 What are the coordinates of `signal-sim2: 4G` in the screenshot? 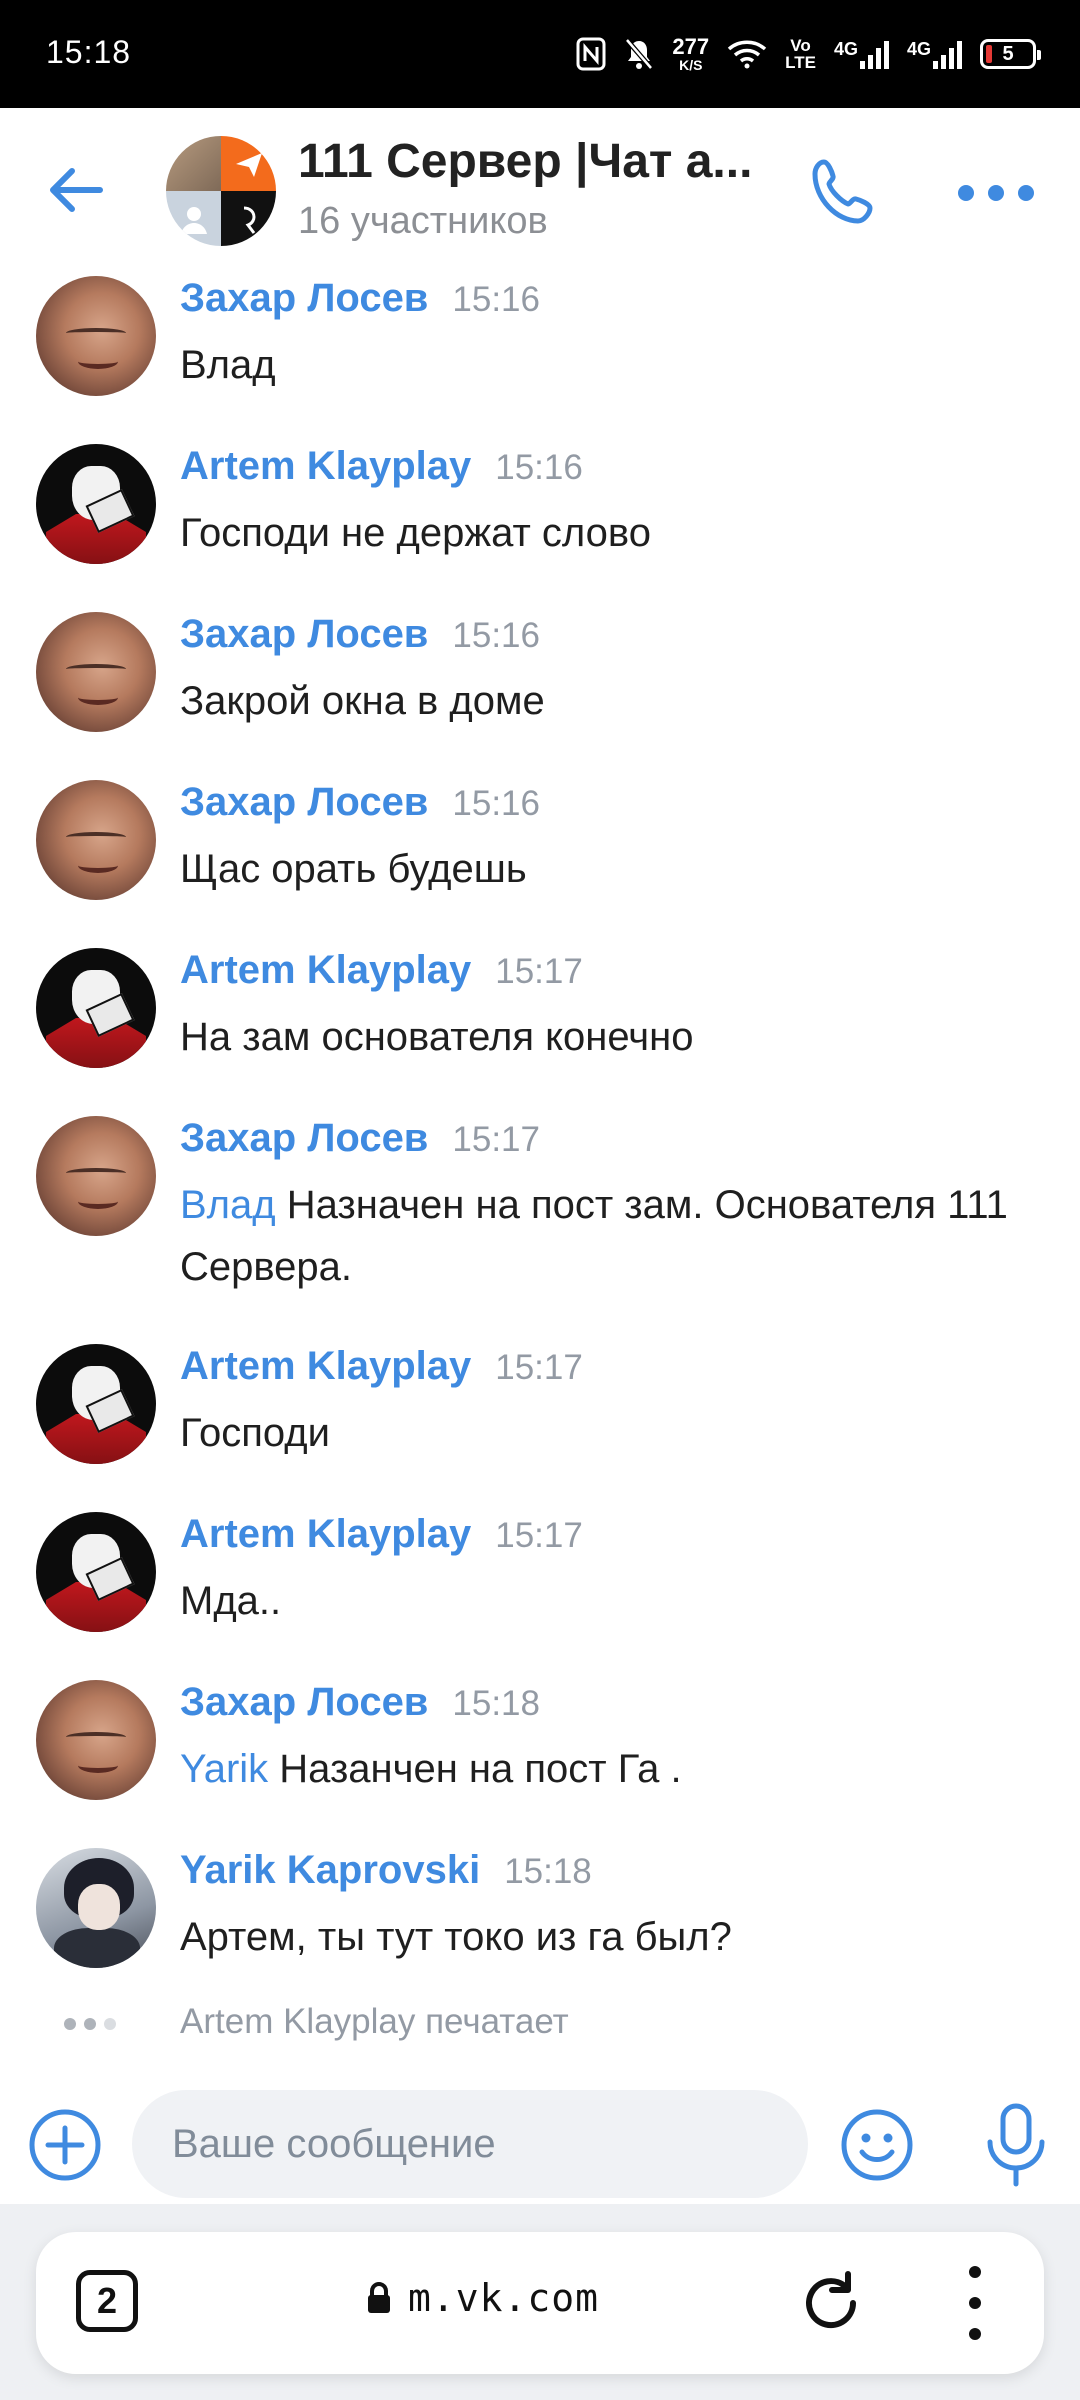 It's located at (934, 54).